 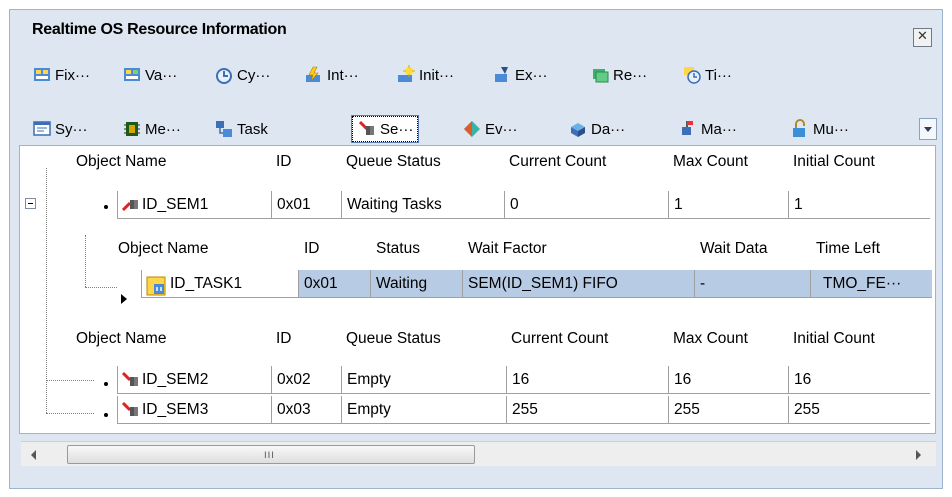 What do you see at coordinates (600, 75) in the screenshot?
I see `ready-queue-icon` at bounding box center [600, 75].